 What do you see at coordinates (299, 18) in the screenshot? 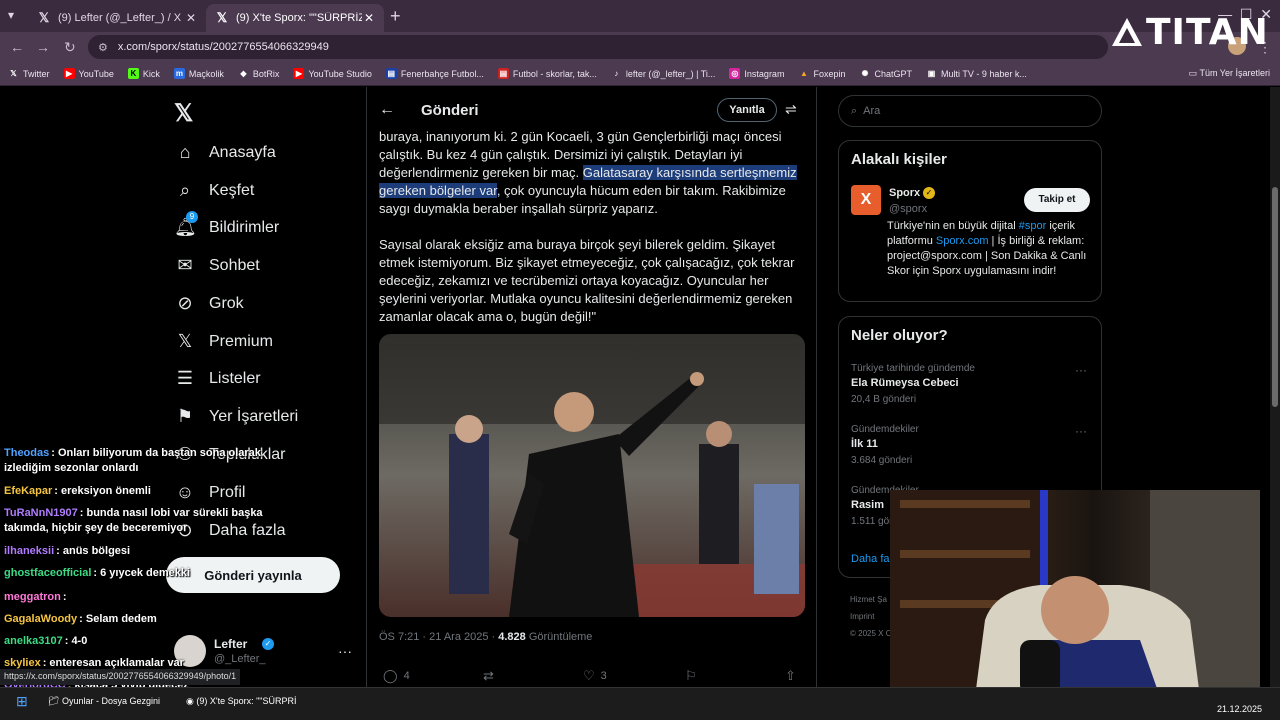
I see `tab-title: (9) X'te Sporx: ""SÜRPRİZ YAPM` at bounding box center [299, 18].